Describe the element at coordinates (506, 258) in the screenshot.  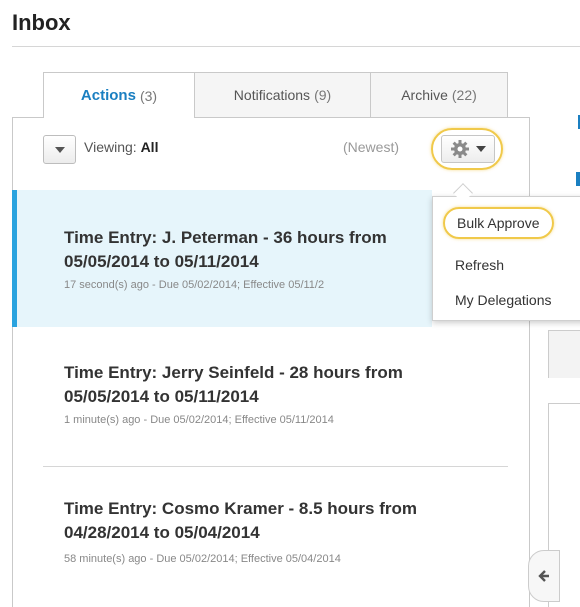
I see `settings-dropdown-menu: Bulk Approve Refresh My Delegations` at that location.